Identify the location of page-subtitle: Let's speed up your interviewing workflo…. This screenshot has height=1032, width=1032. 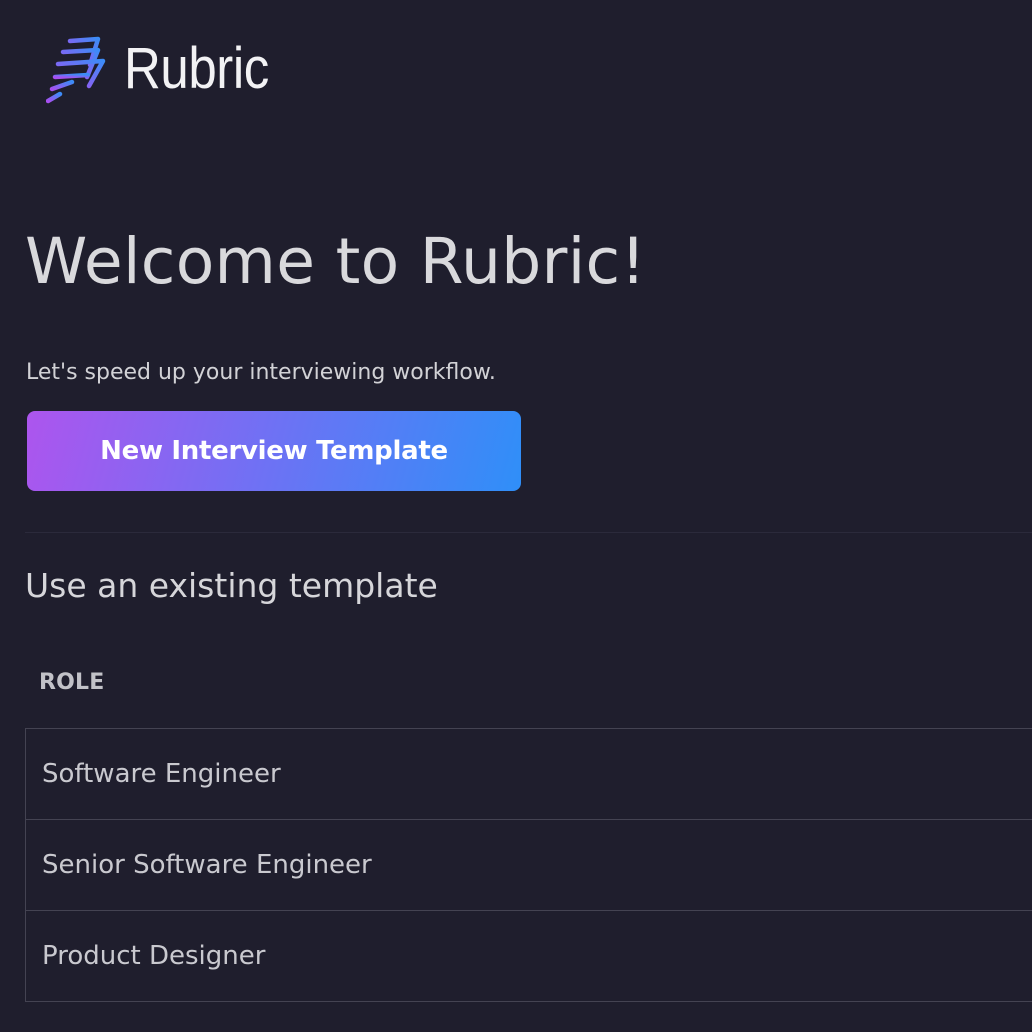
(261, 372).